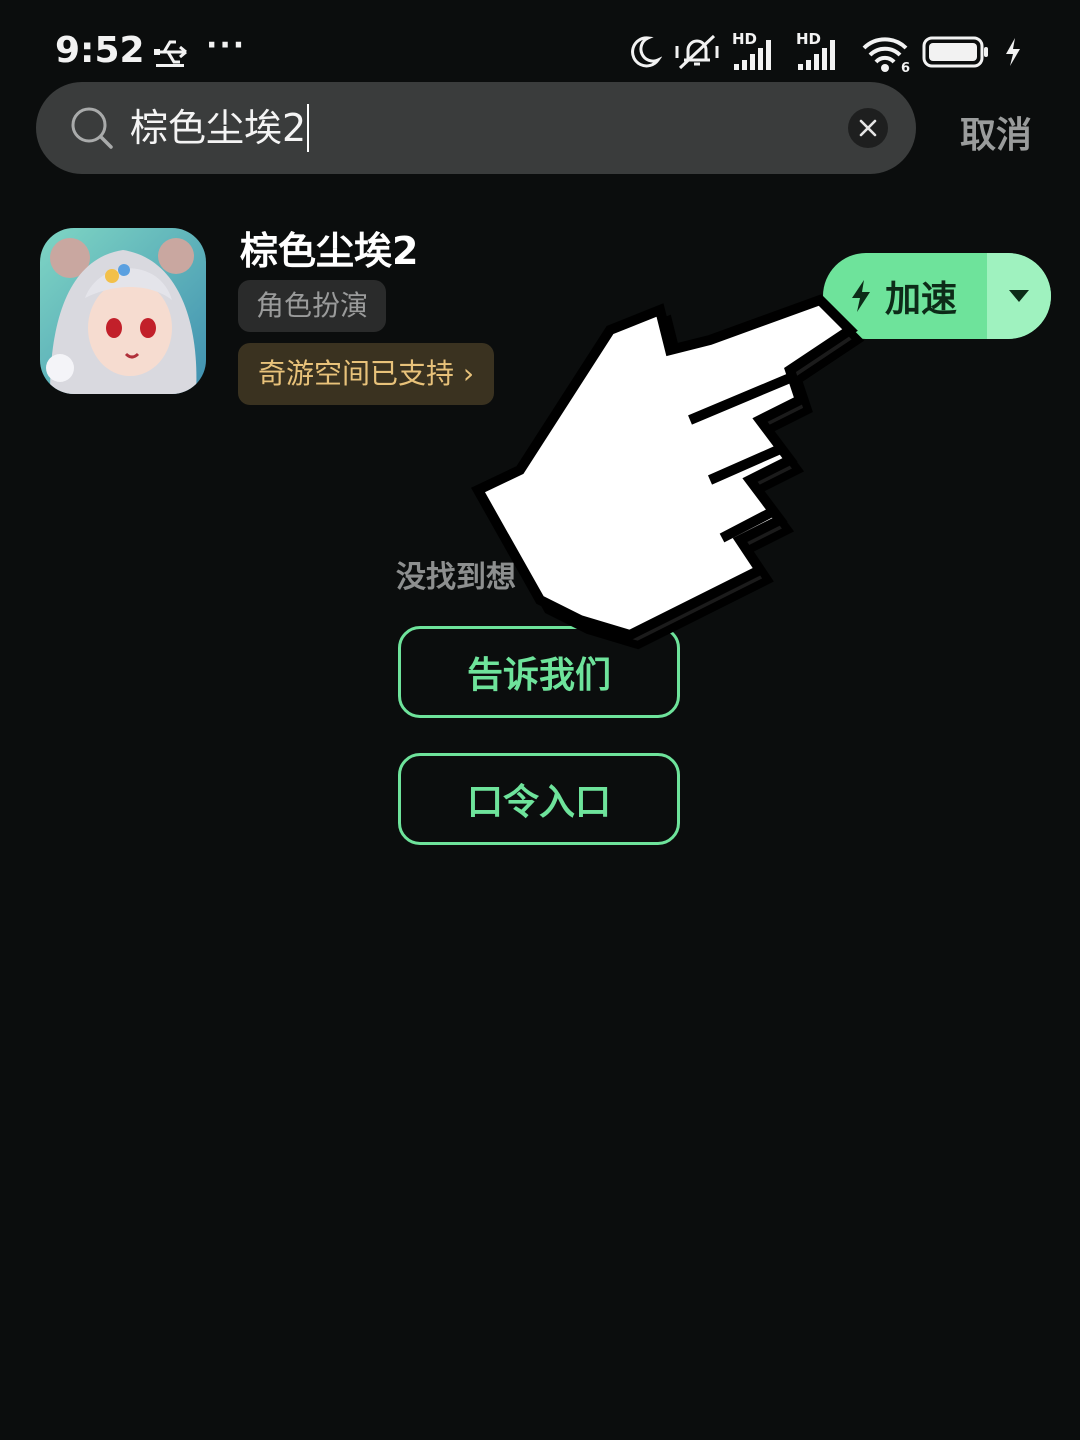 The image size is (1080, 1440). What do you see at coordinates (1013, 54) in the screenshot?
I see `charging-icon` at bounding box center [1013, 54].